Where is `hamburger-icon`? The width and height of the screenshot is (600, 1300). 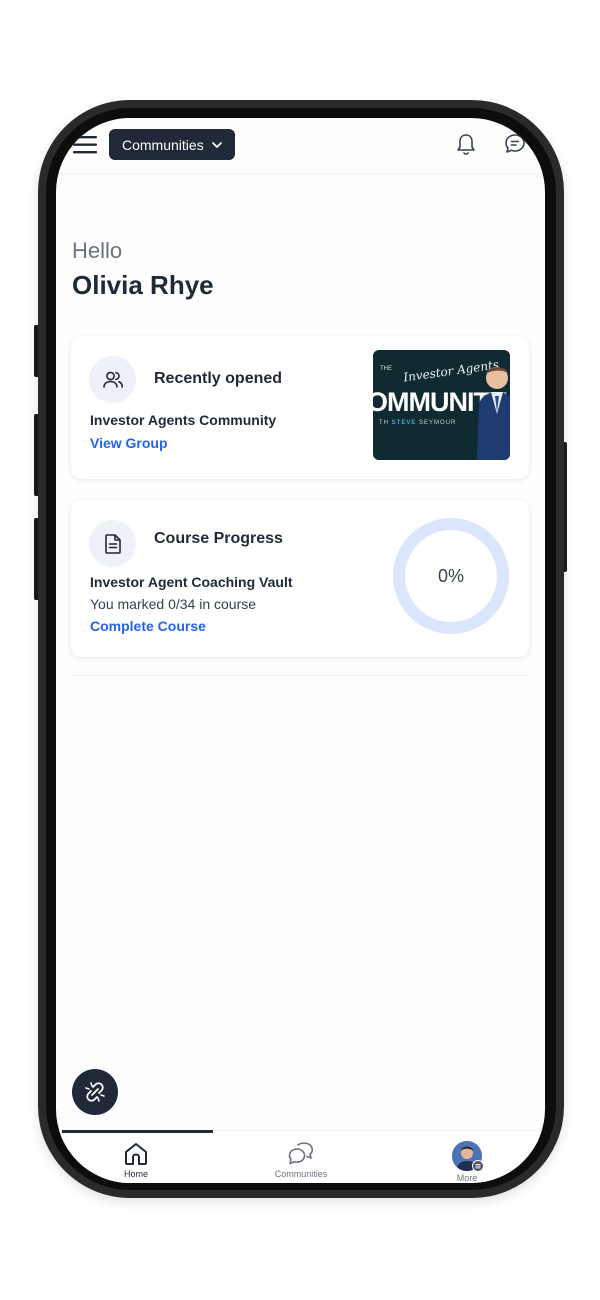
hamburger-icon is located at coordinates (86, 145).